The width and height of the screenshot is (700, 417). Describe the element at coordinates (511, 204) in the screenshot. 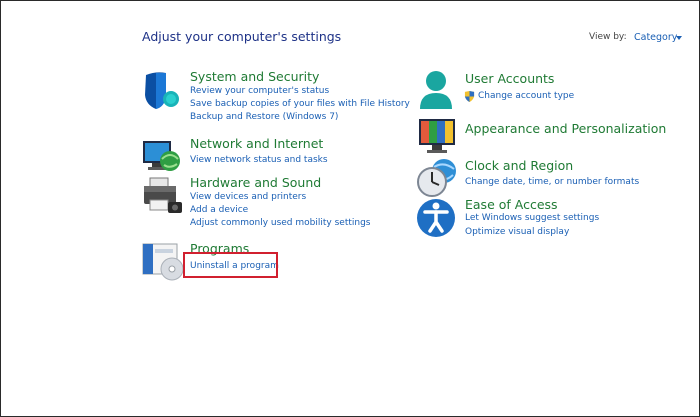

I see `category-title-ease-of-access: Ease of Access` at that location.